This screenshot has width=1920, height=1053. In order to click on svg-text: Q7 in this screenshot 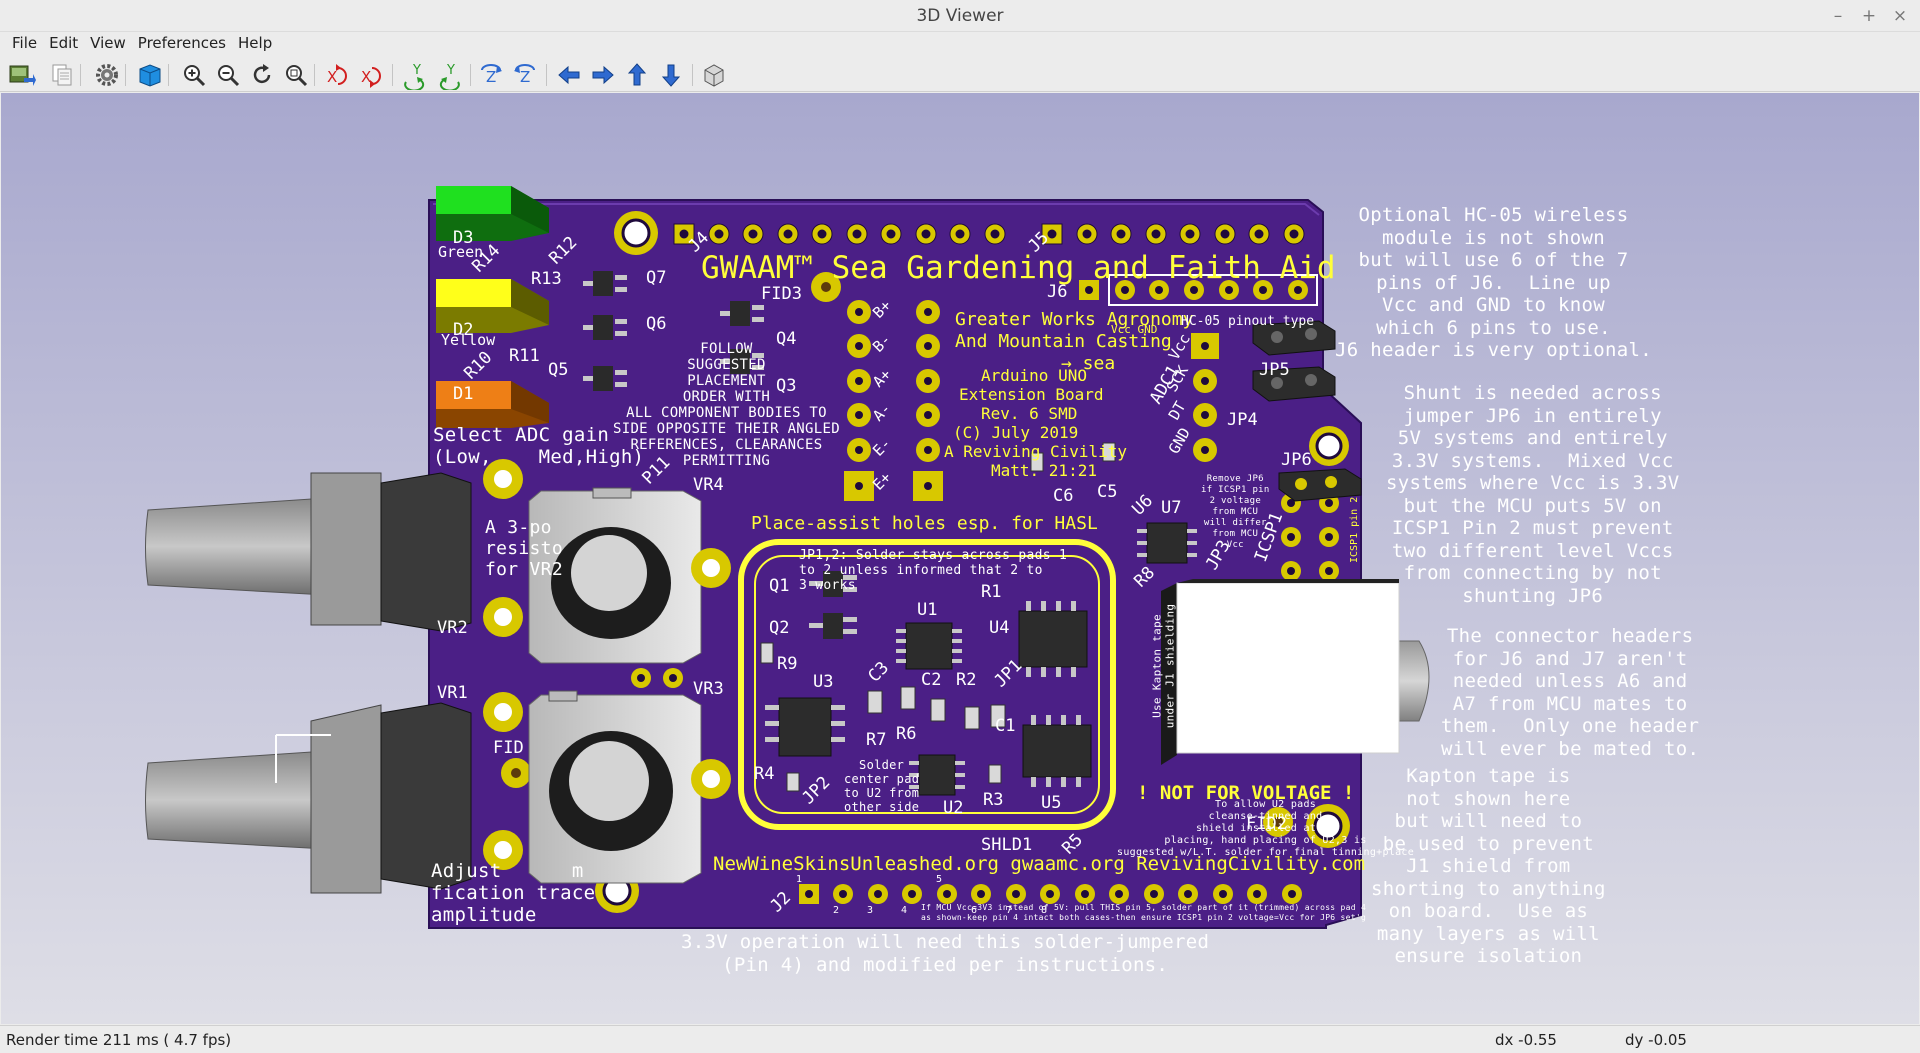, I will do `click(656, 278)`.